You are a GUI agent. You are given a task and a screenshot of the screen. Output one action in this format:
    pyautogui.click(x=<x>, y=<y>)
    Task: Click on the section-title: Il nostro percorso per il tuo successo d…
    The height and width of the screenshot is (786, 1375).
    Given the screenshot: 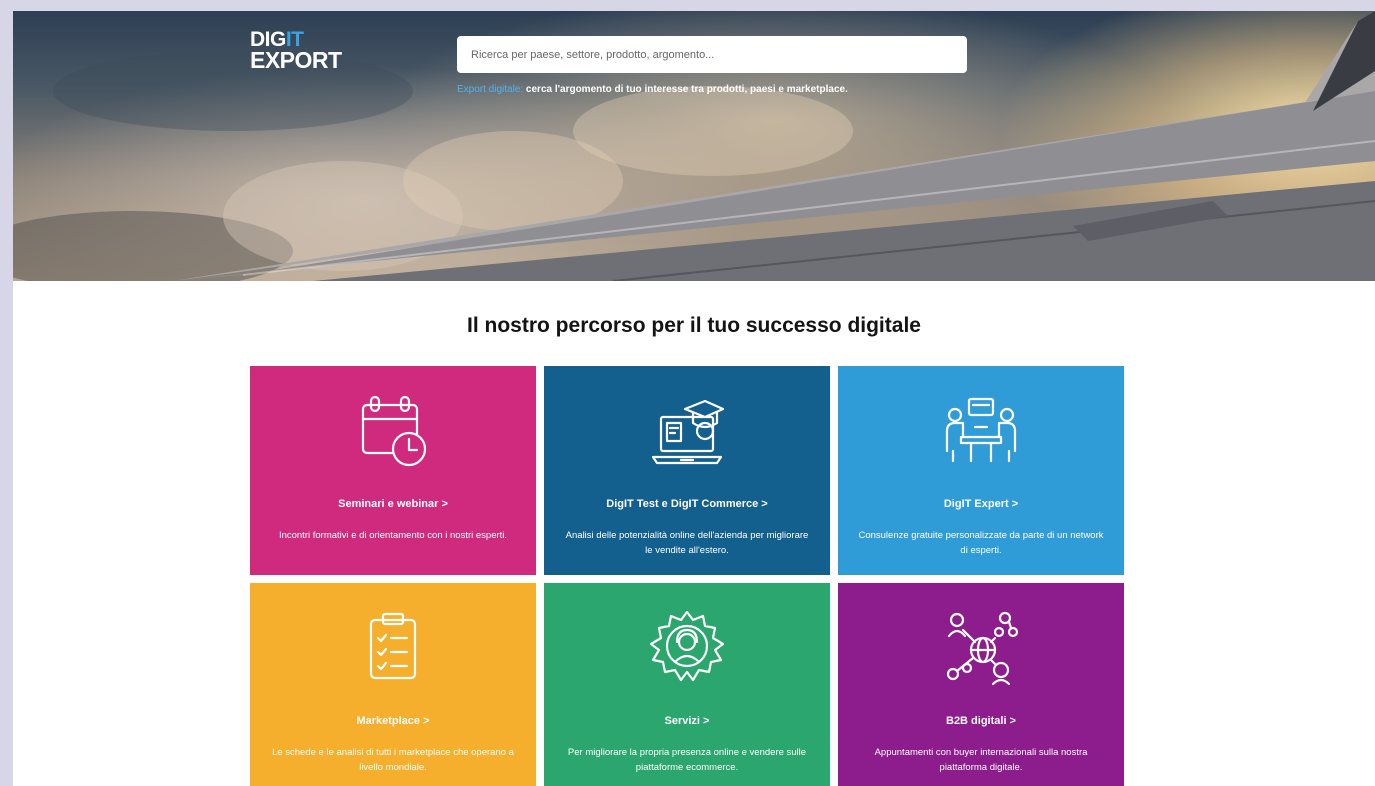 What is the action you would take?
    pyautogui.click(x=694, y=325)
    